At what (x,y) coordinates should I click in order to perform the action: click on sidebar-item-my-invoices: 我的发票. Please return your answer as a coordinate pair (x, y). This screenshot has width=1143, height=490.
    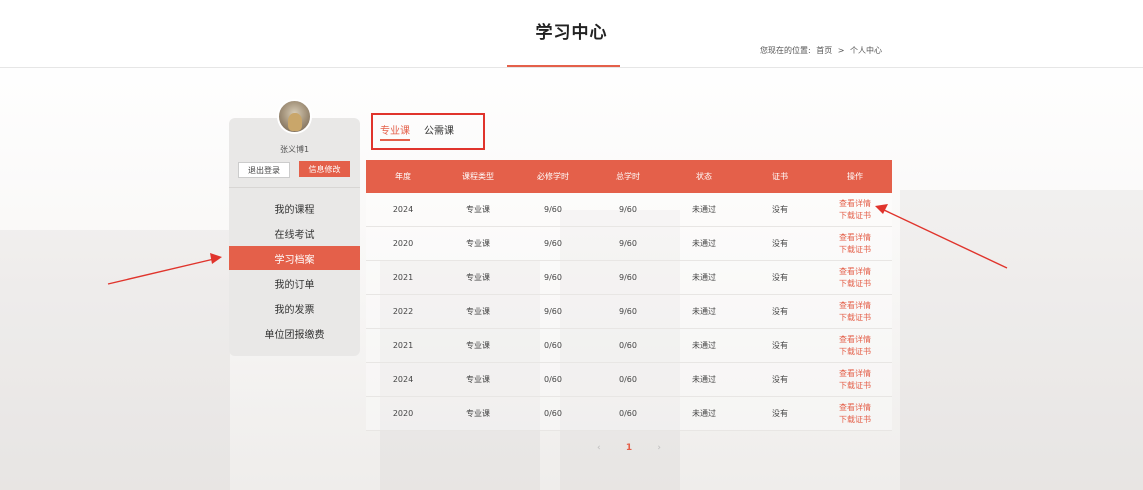
    Looking at the image, I should click on (294, 308).